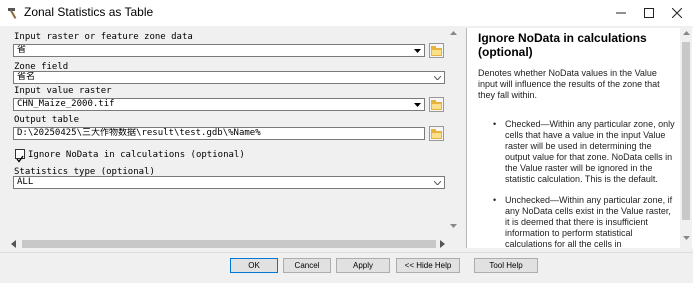  What do you see at coordinates (621, 13) in the screenshot?
I see `minimize-icon` at bounding box center [621, 13].